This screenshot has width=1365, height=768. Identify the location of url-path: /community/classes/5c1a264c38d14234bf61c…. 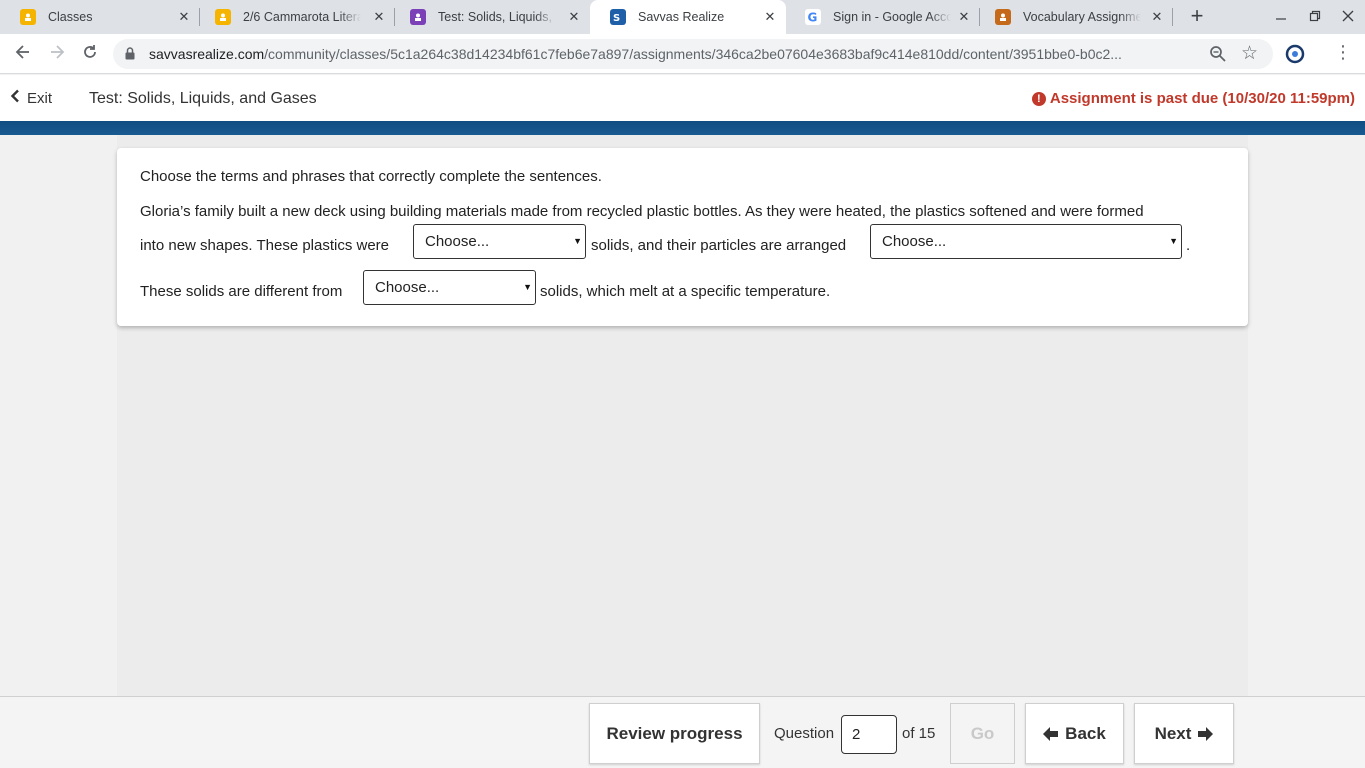
(693, 54).